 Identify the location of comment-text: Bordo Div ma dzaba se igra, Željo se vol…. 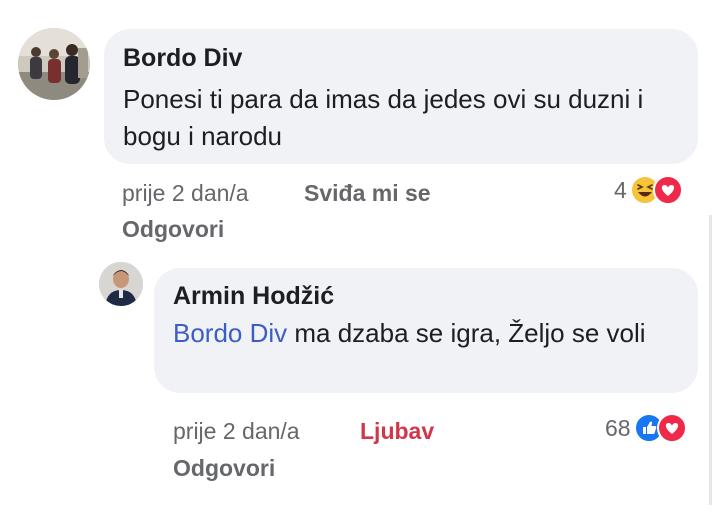
(423, 333).